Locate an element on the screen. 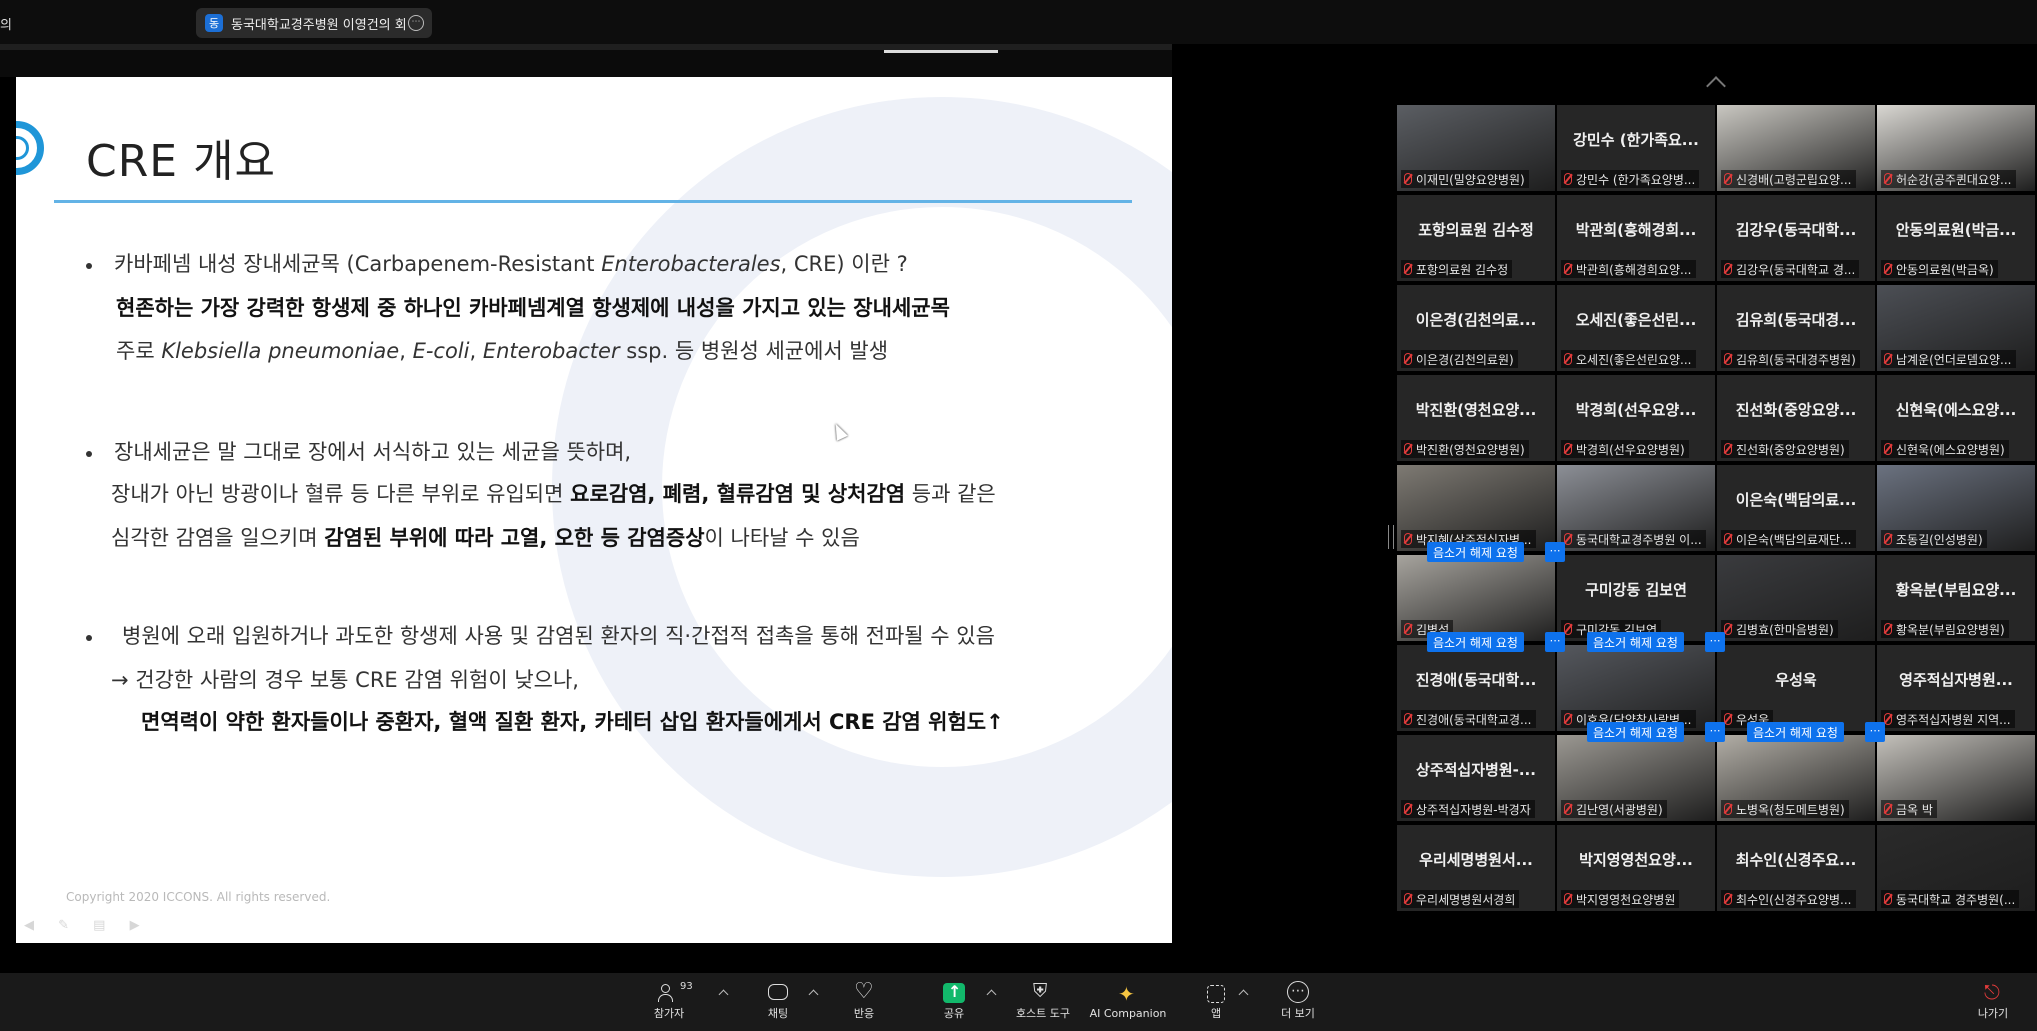 The image size is (2037, 1031). participant-tile: 포항의료원 김수정 포항의료원 김수정 is located at coordinates (1476, 238).